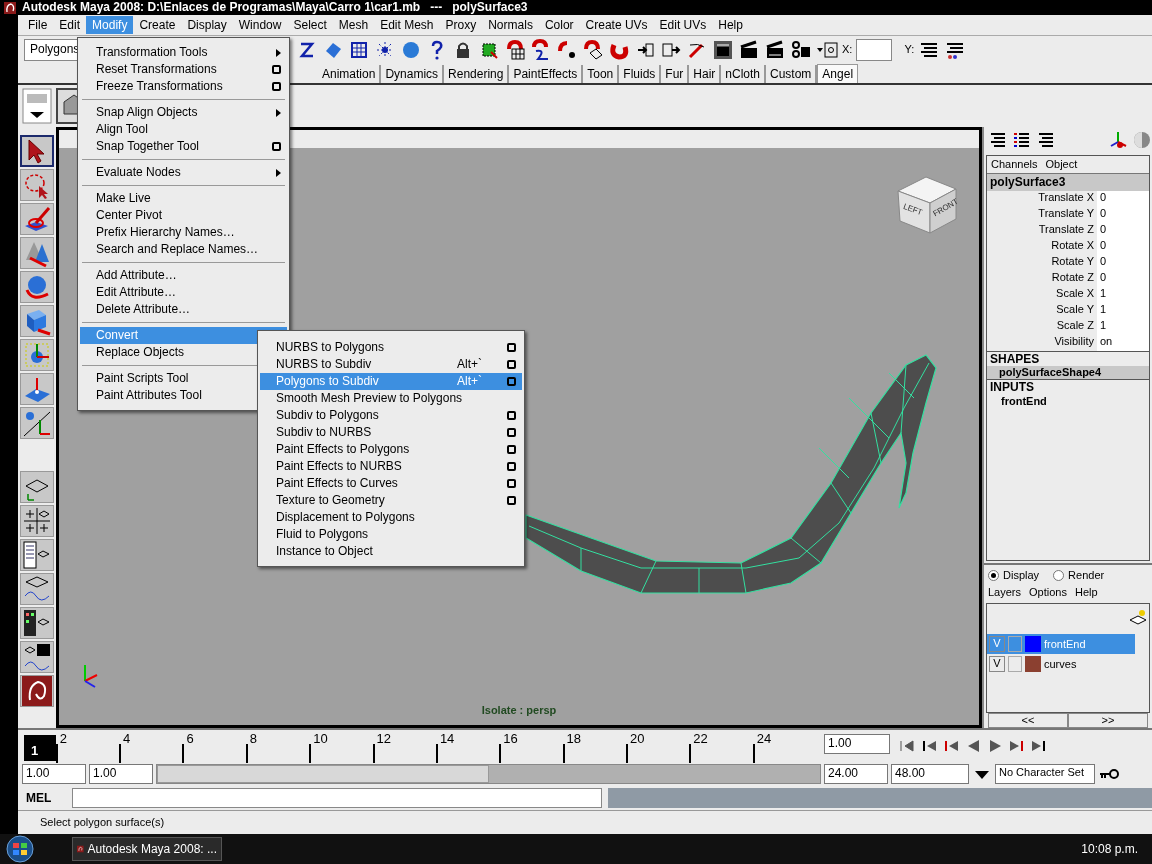 The width and height of the screenshot is (1152, 864). What do you see at coordinates (764, 739) in the screenshot?
I see `frame-label: 24` at bounding box center [764, 739].